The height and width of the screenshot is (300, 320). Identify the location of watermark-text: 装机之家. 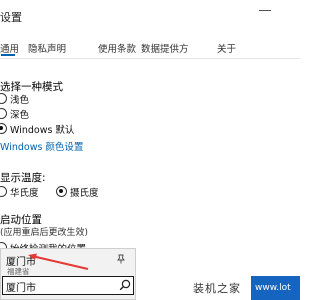
(217, 288).